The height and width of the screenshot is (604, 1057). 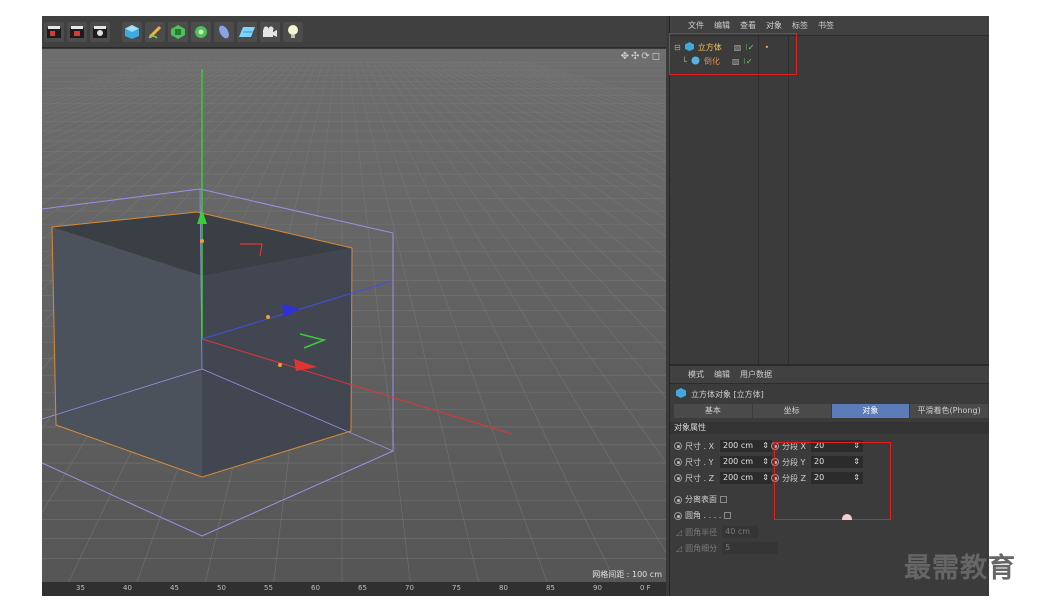 What do you see at coordinates (728, 515) in the screenshot?
I see `fillet-checkbox` at bounding box center [728, 515].